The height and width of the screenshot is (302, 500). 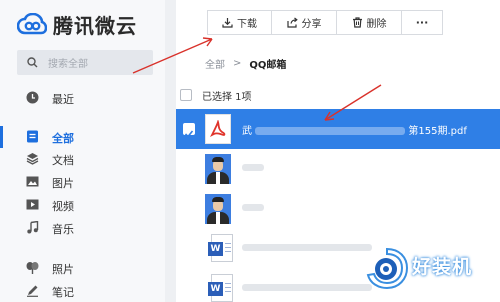 I want to click on pdf-file-icon, so click(x=218, y=129).